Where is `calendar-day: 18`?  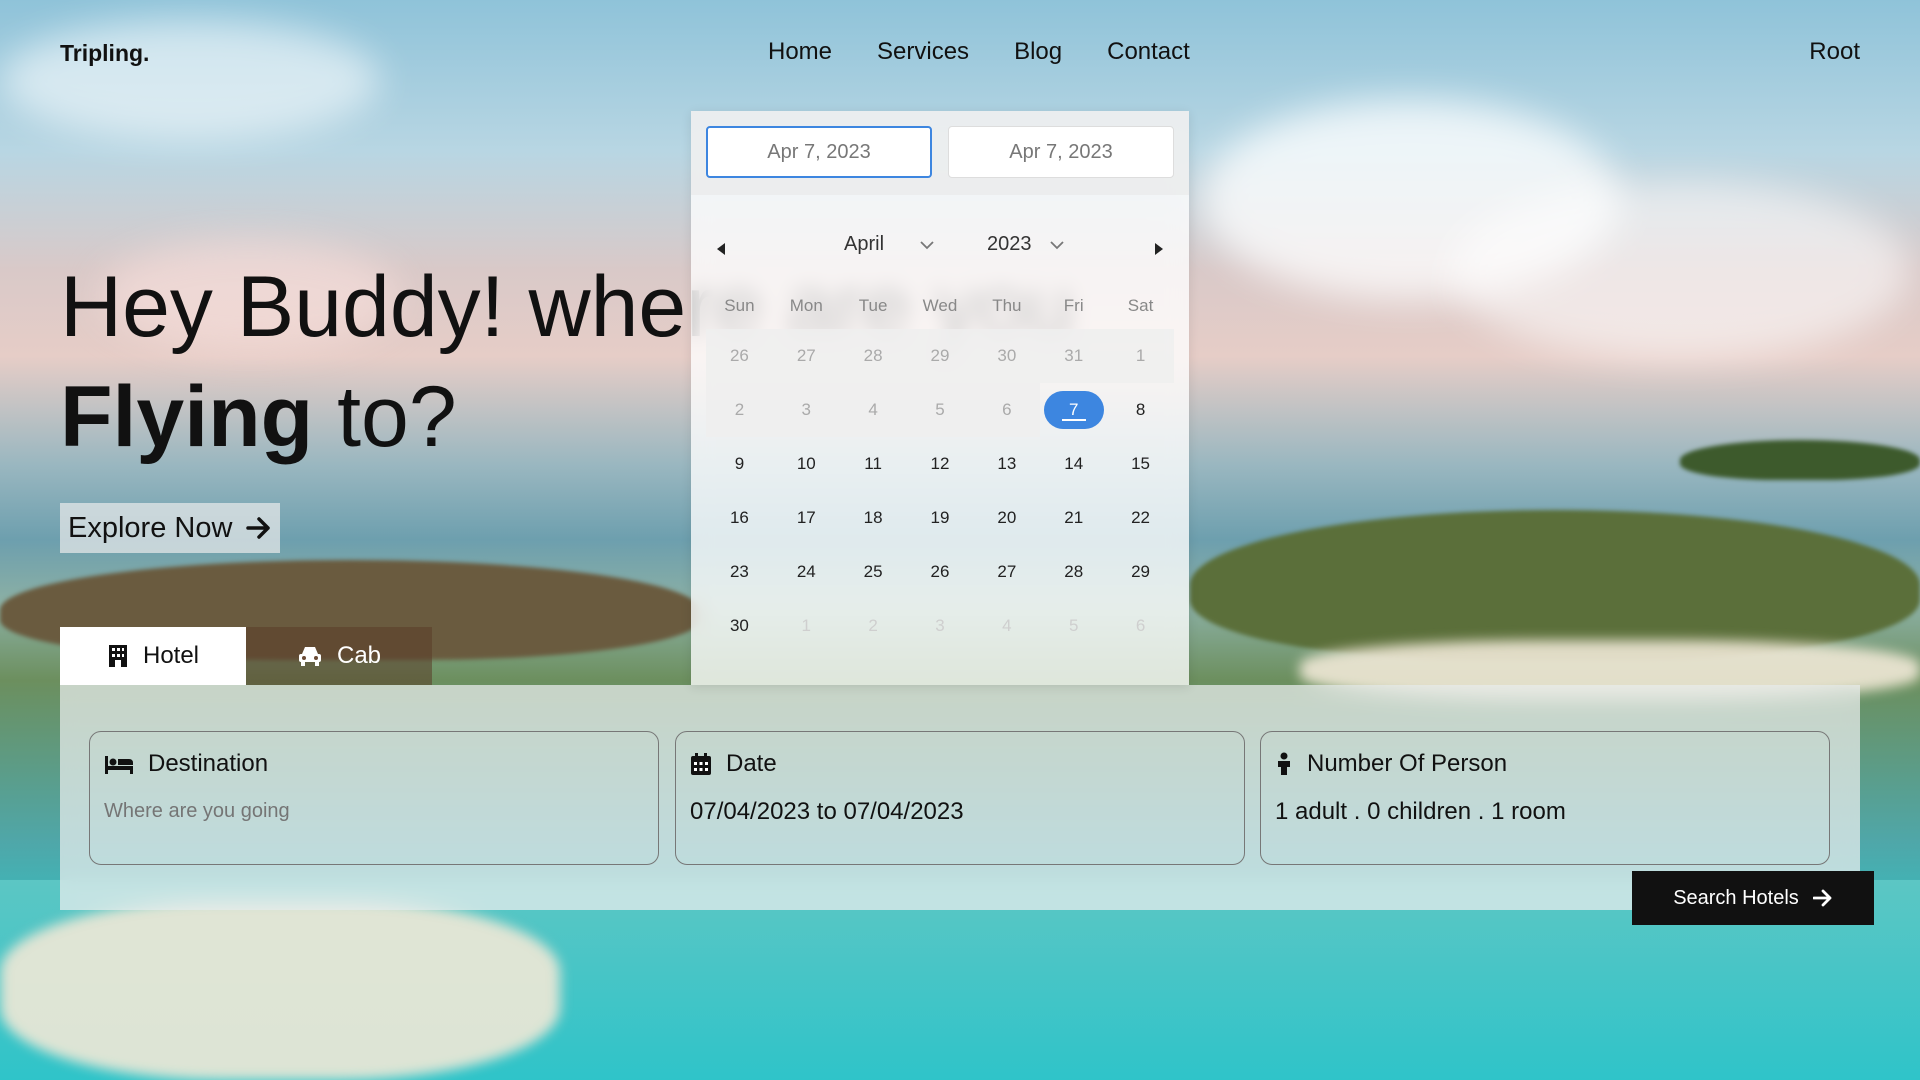 calendar-day: 18 is located at coordinates (873, 518).